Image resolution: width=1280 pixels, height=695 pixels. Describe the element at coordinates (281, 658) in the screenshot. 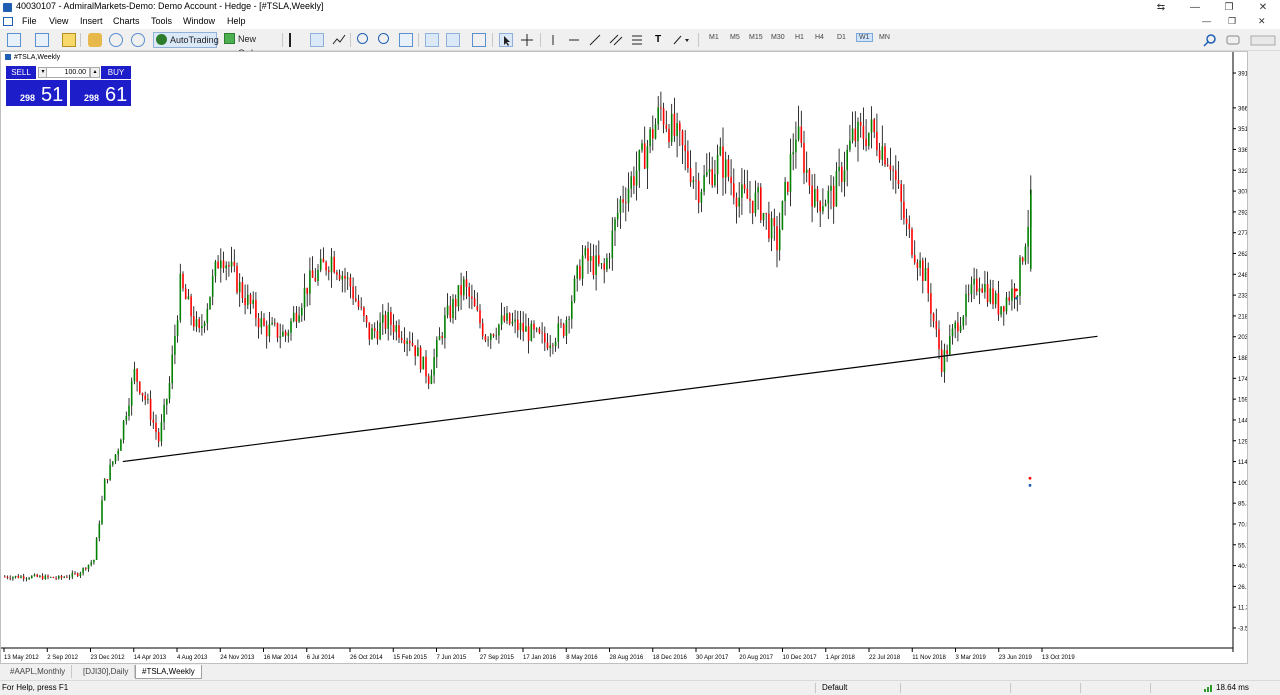

I see `time-tick-label: 16 Mar 2014` at that location.